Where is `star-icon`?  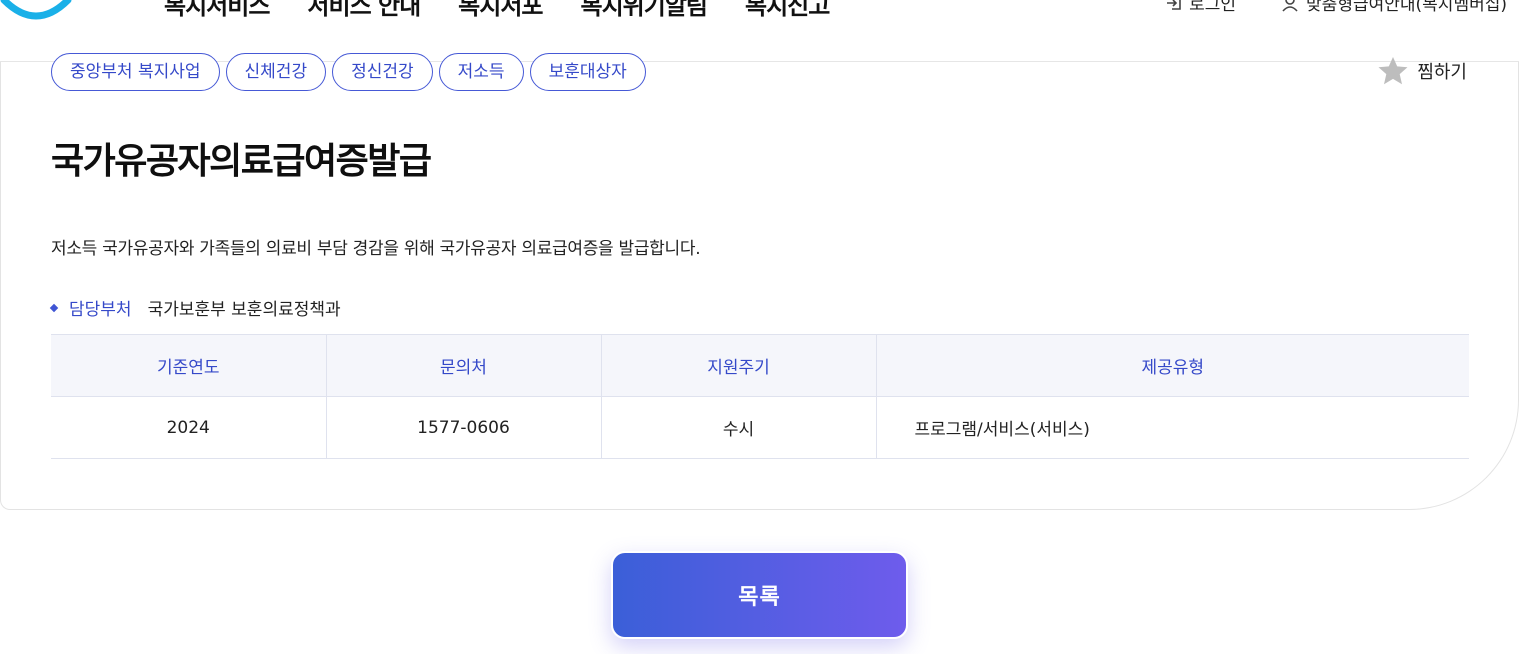 star-icon is located at coordinates (1393, 71).